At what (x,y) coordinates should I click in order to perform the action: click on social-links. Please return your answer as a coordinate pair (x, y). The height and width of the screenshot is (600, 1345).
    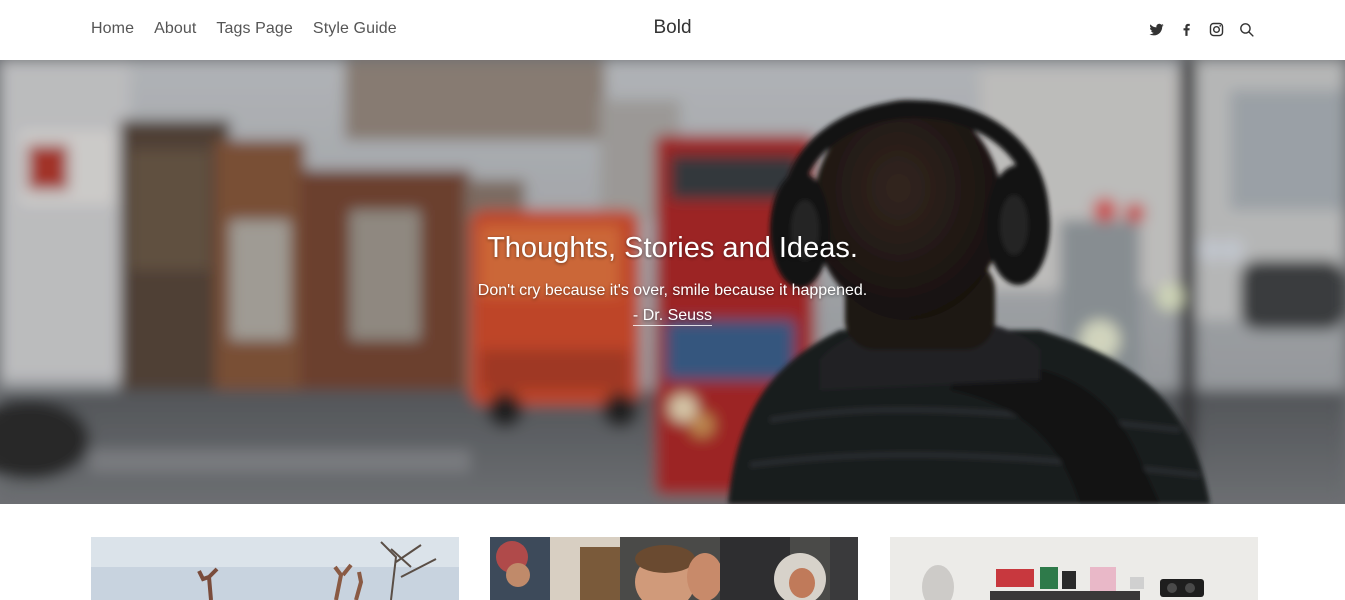
    Looking at the image, I should click on (1201, 29).